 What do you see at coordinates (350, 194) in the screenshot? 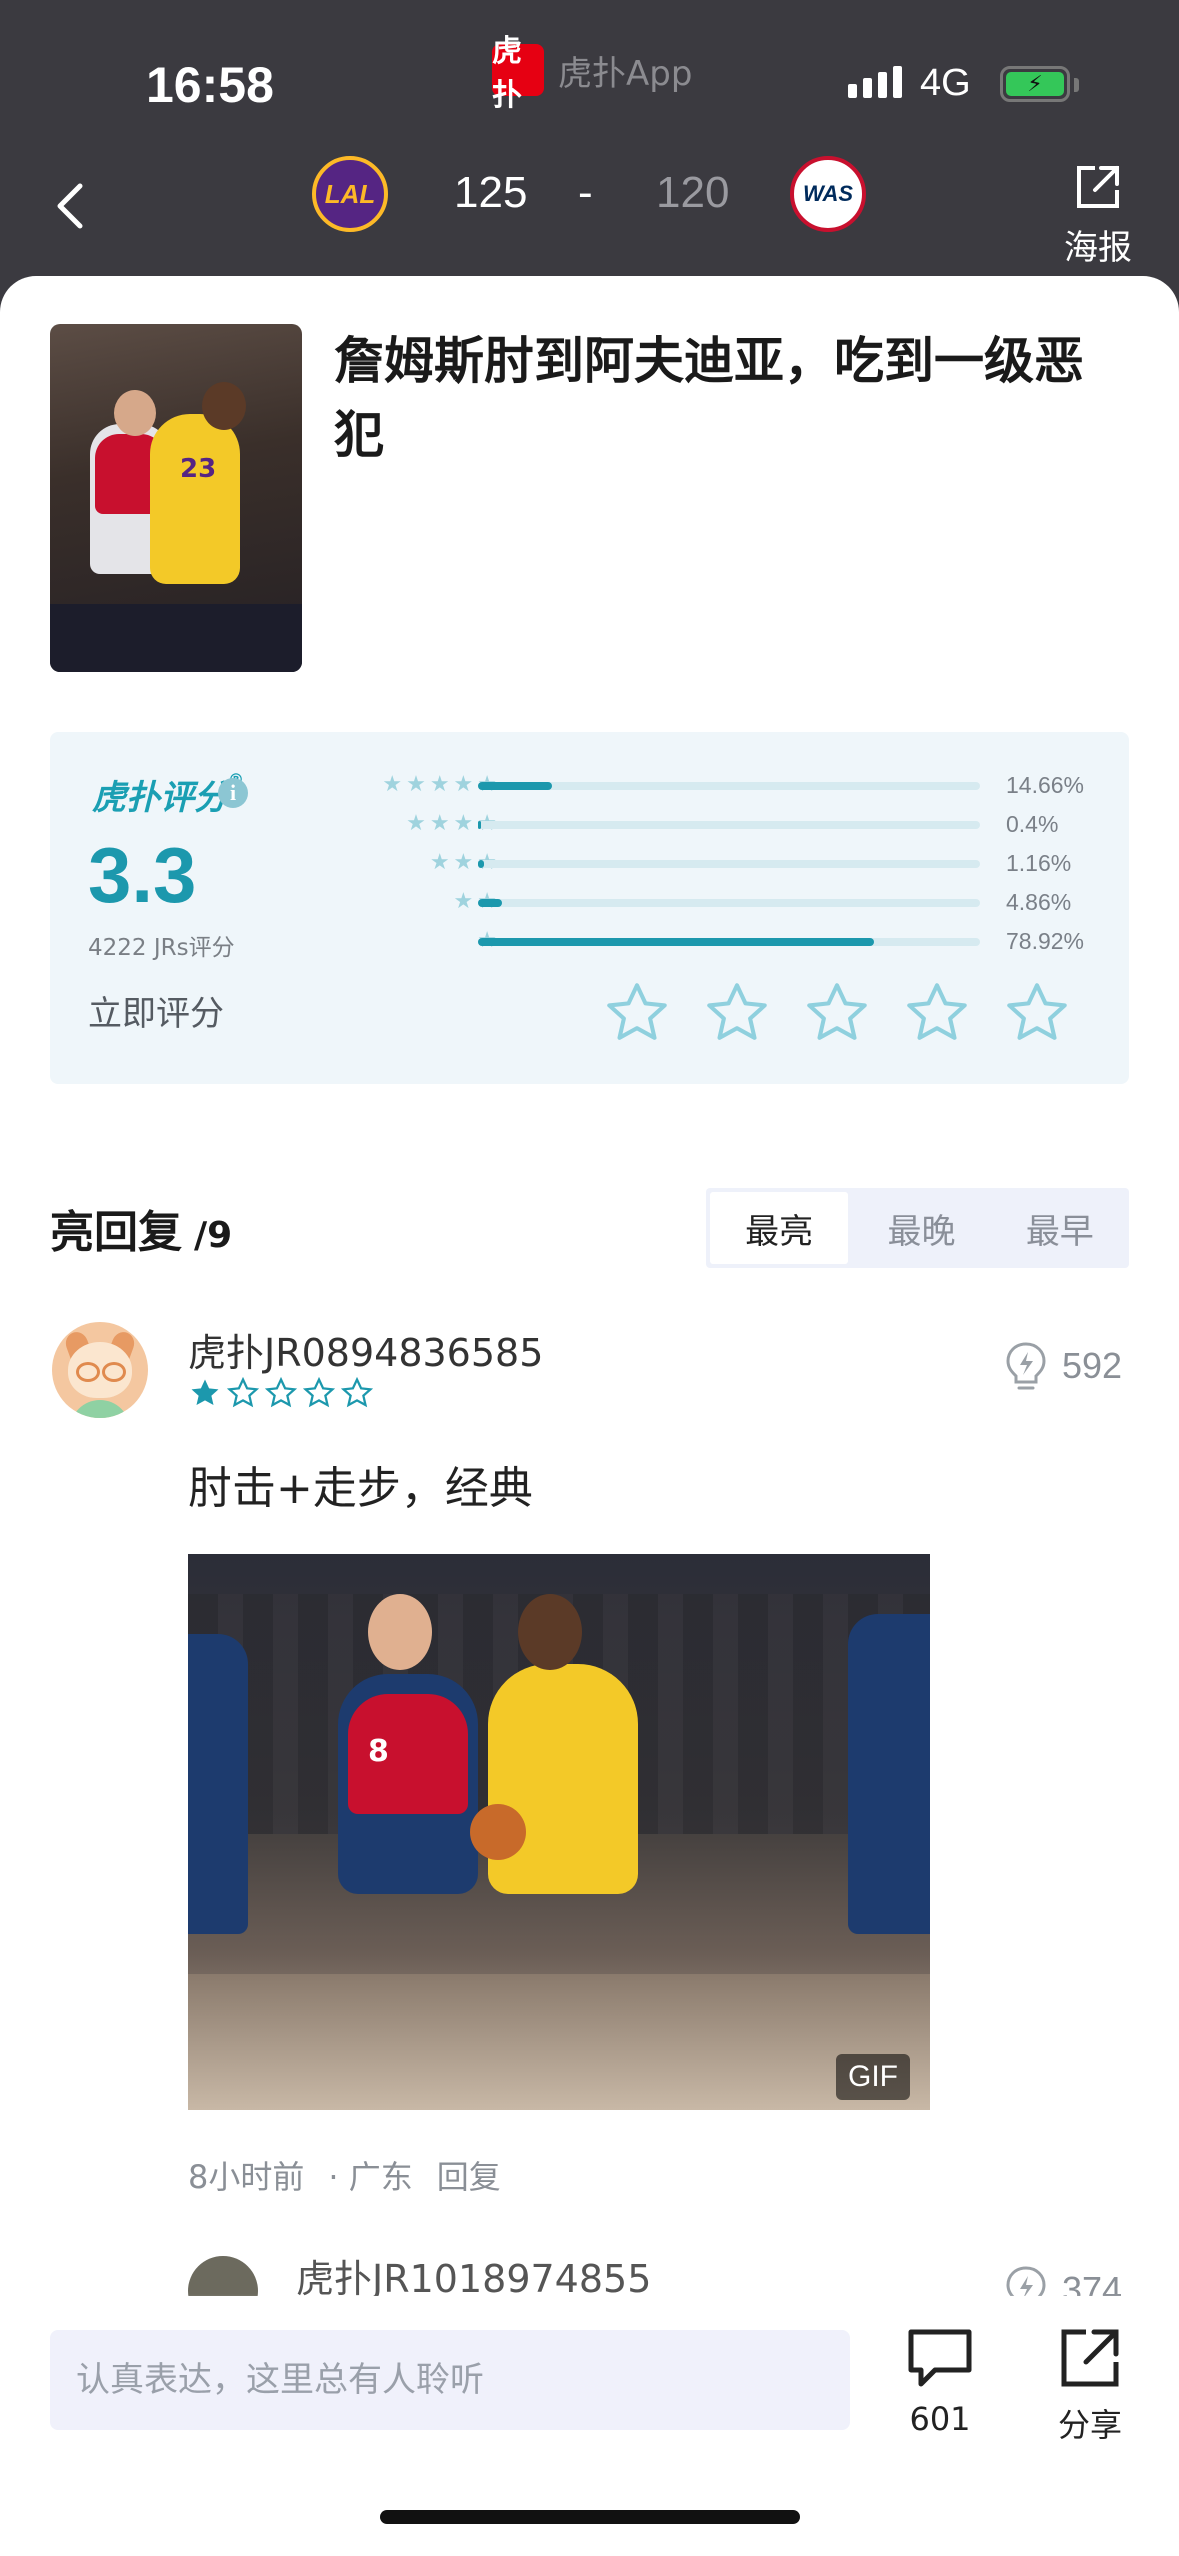
I see `home-team-logo: LAL` at bounding box center [350, 194].